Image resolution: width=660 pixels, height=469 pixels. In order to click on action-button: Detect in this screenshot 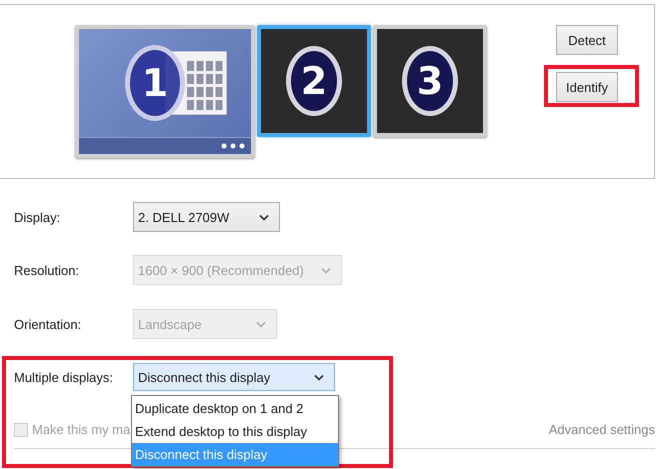, I will do `click(587, 40)`.